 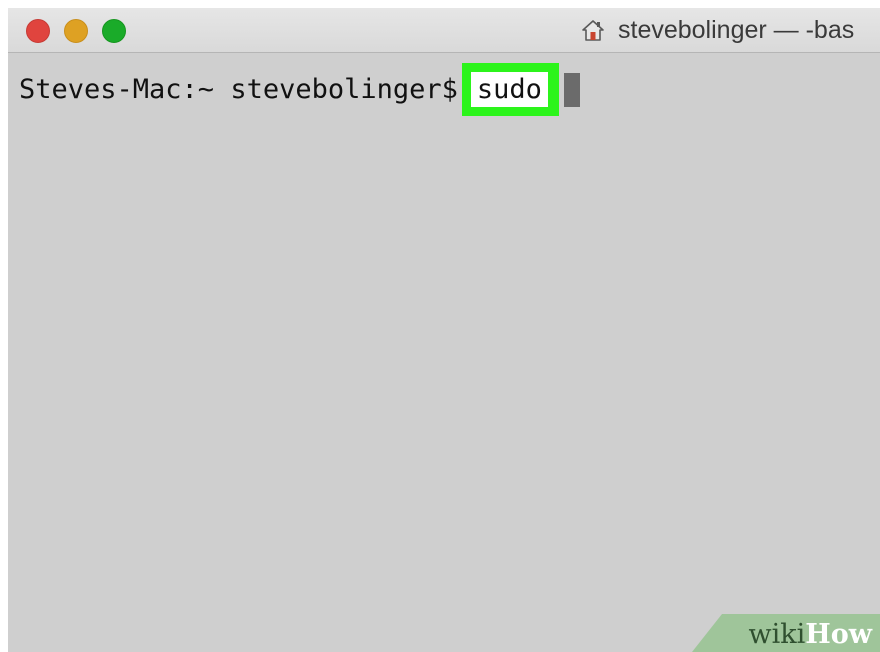 What do you see at coordinates (444, 30) in the screenshot?
I see `title-bar: stevebolinger — -bas` at bounding box center [444, 30].